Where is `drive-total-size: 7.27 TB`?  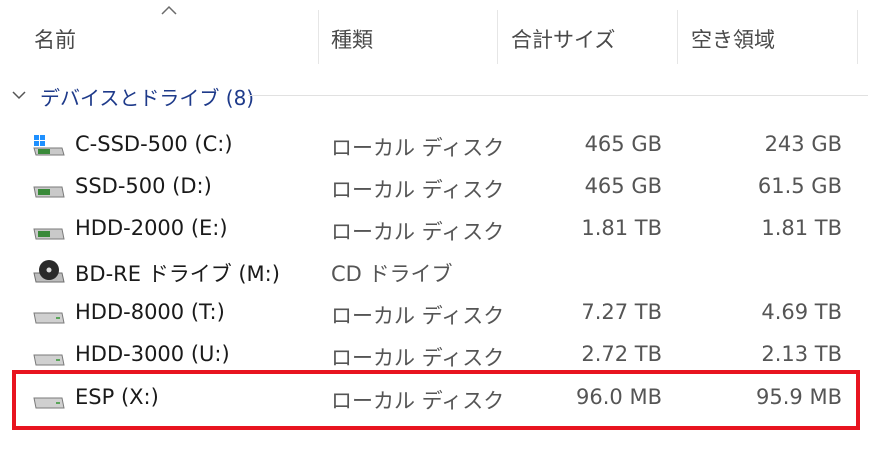 drive-total-size: 7.27 TB is located at coordinates (621, 312).